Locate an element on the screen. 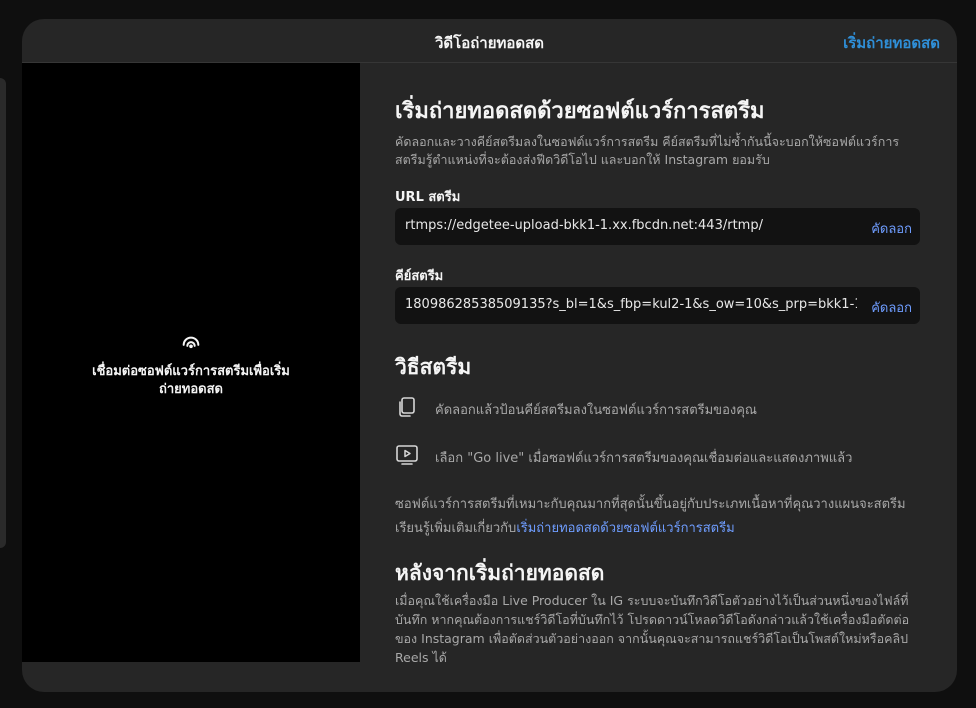 The width and height of the screenshot is (976, 708). section-title-after-live: หลังจากเริ่มถ่ายทอดสด is located at coordinates (500, 573).